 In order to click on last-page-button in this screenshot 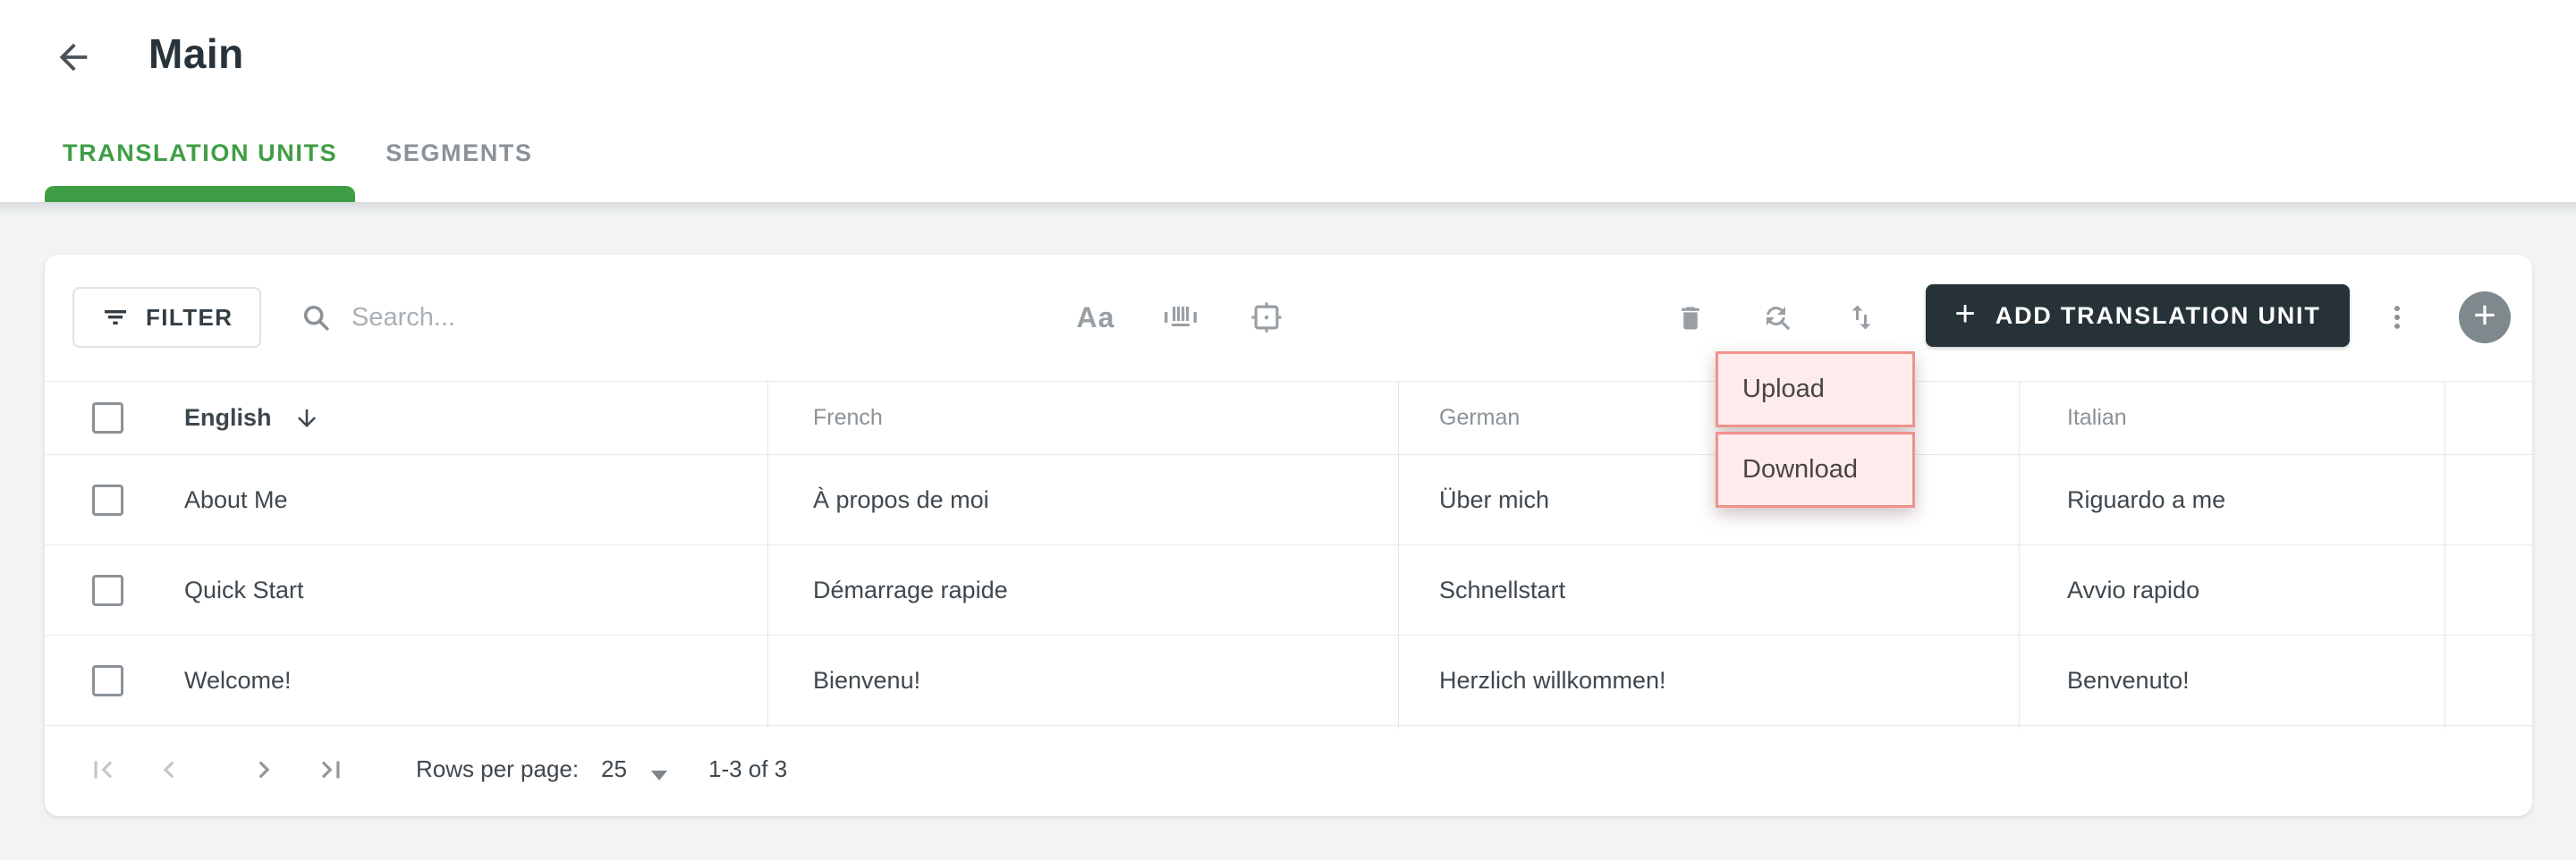, I will do `click(331, 770)`.